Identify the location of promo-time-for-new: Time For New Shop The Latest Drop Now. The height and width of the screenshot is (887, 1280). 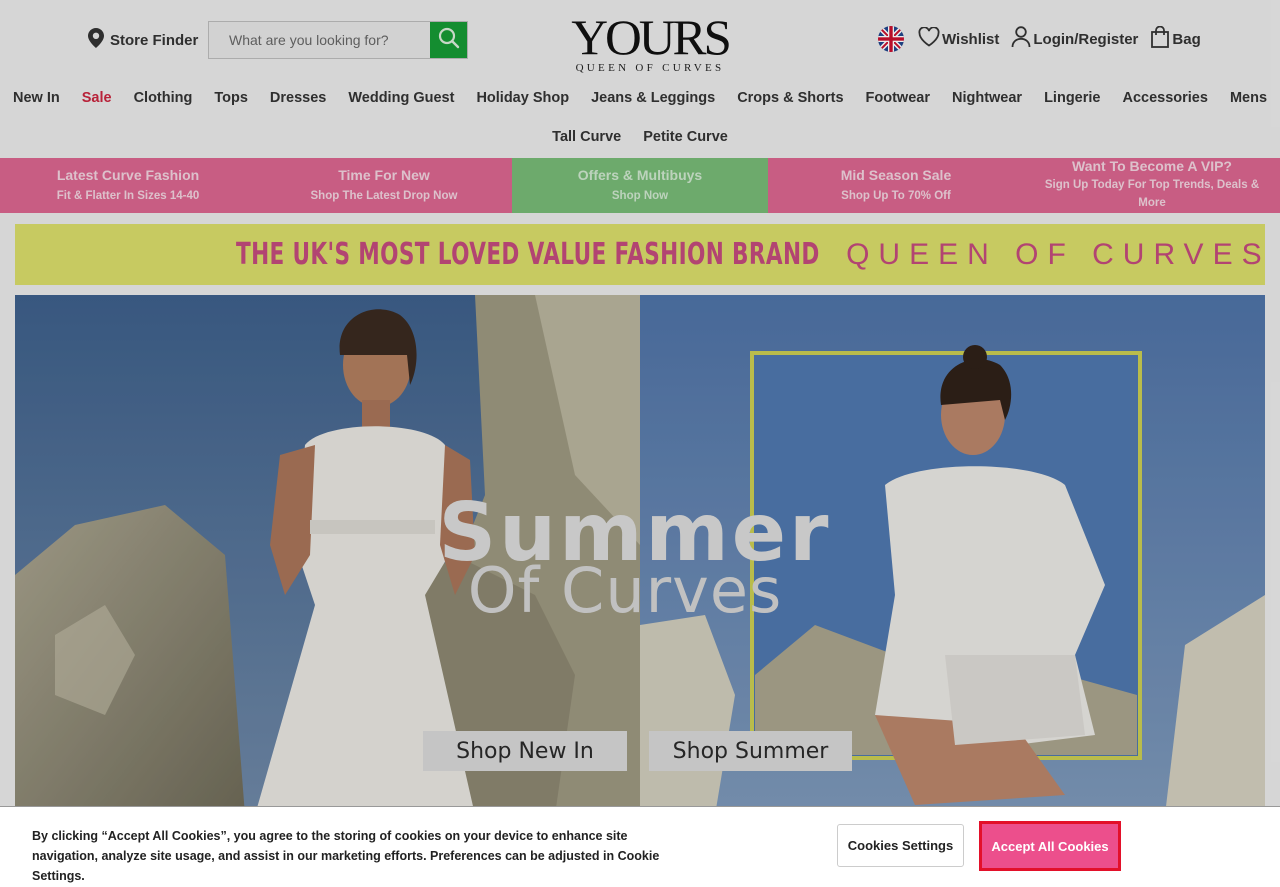
(384, 185).